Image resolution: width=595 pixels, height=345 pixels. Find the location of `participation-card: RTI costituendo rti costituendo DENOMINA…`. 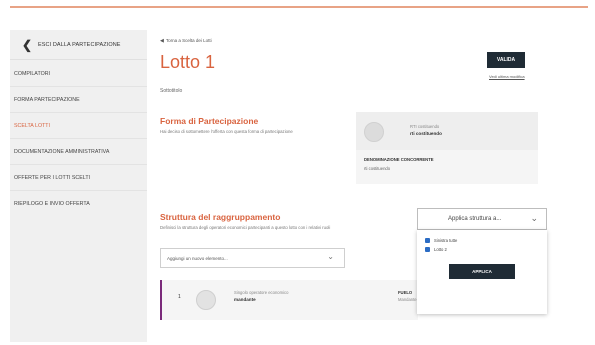

participation-card: RTI costituendo rti costituendo DENOMINA… is located at coordinates (447, 148).